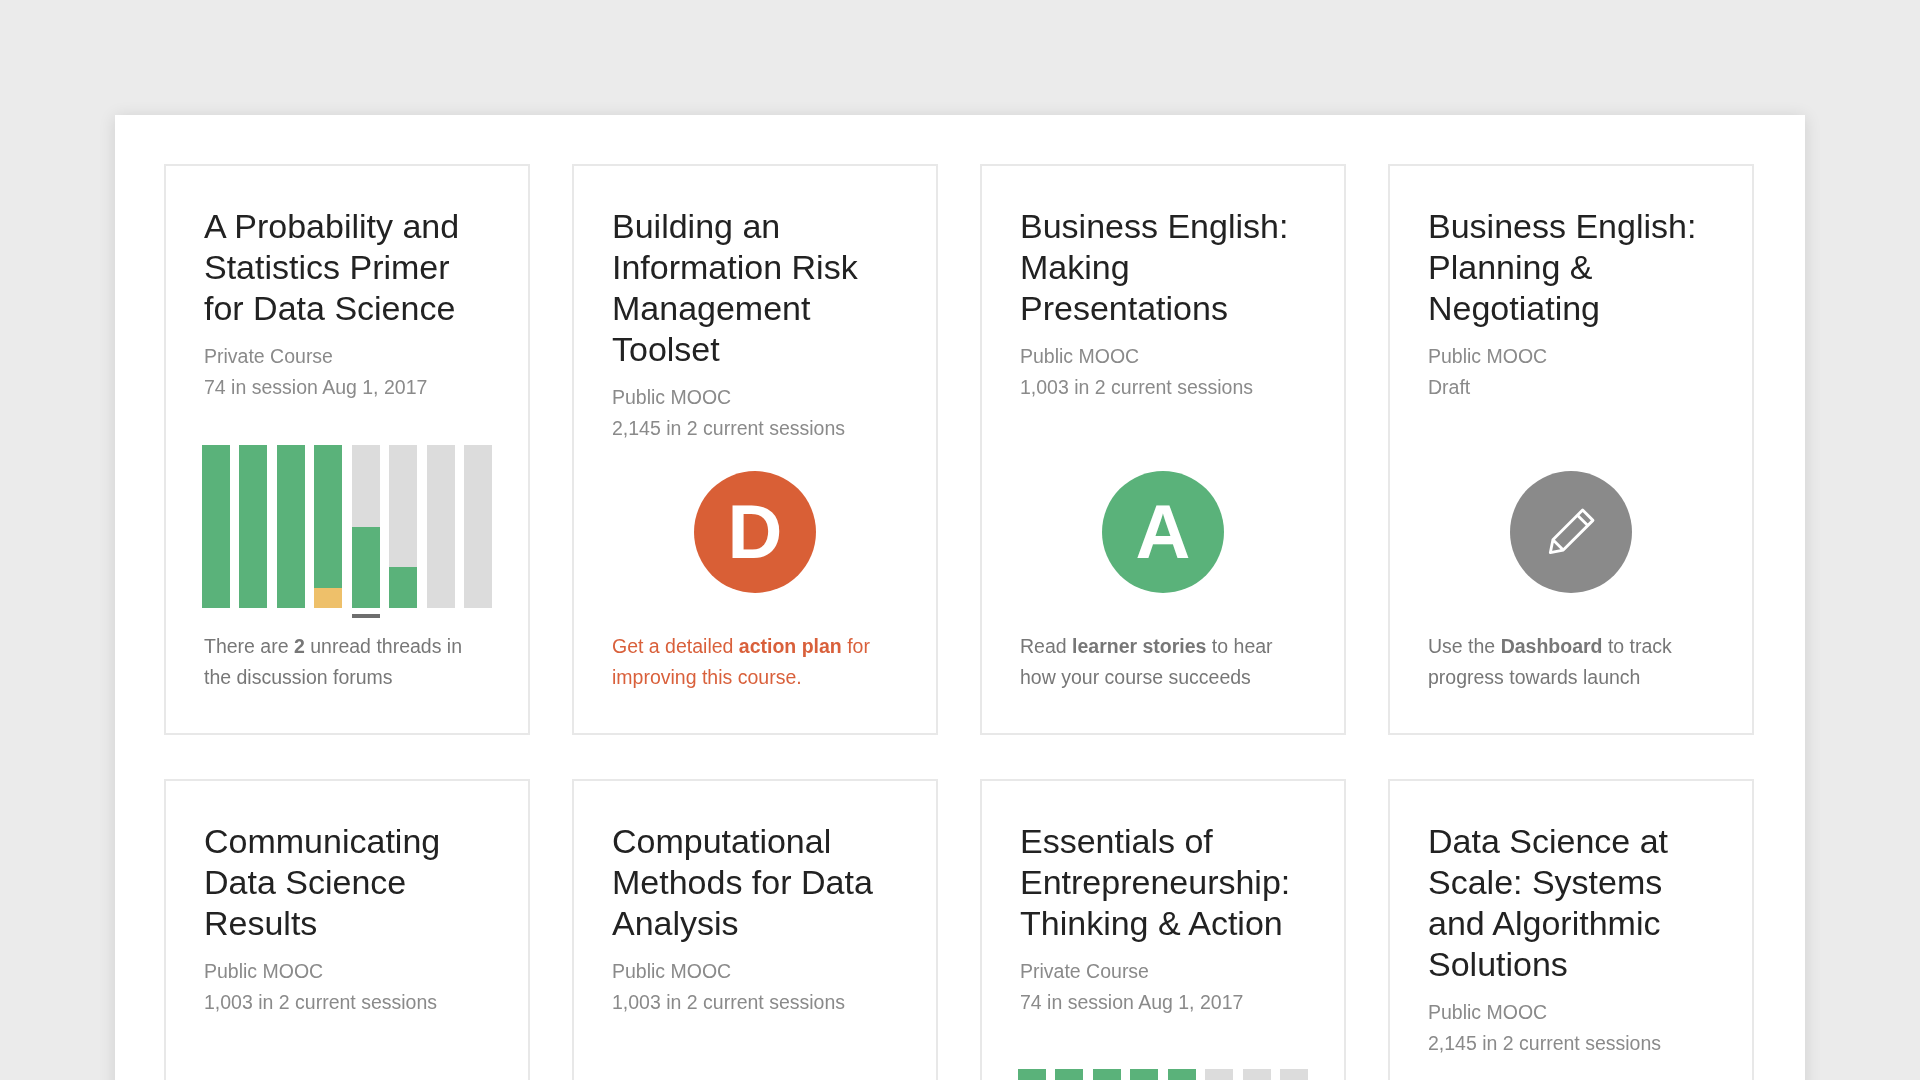  What do you see at coordinates (755, 531) in the screenshot?
I see `grade-badge: D` at bounding box center [755, 531].